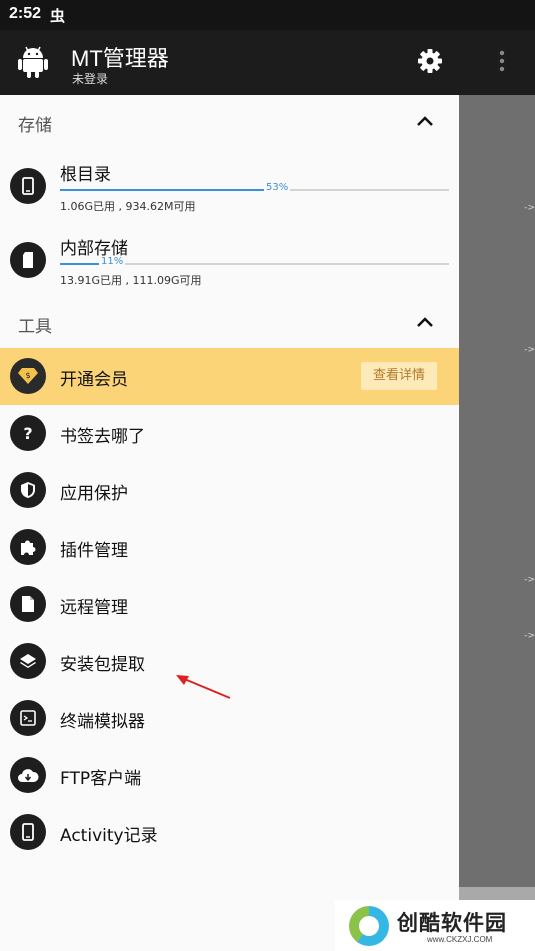  What do you see at coordinates (120, 58) in the screenshot?
I see `app-title: MT管理器` at bounding box center [120, 58].